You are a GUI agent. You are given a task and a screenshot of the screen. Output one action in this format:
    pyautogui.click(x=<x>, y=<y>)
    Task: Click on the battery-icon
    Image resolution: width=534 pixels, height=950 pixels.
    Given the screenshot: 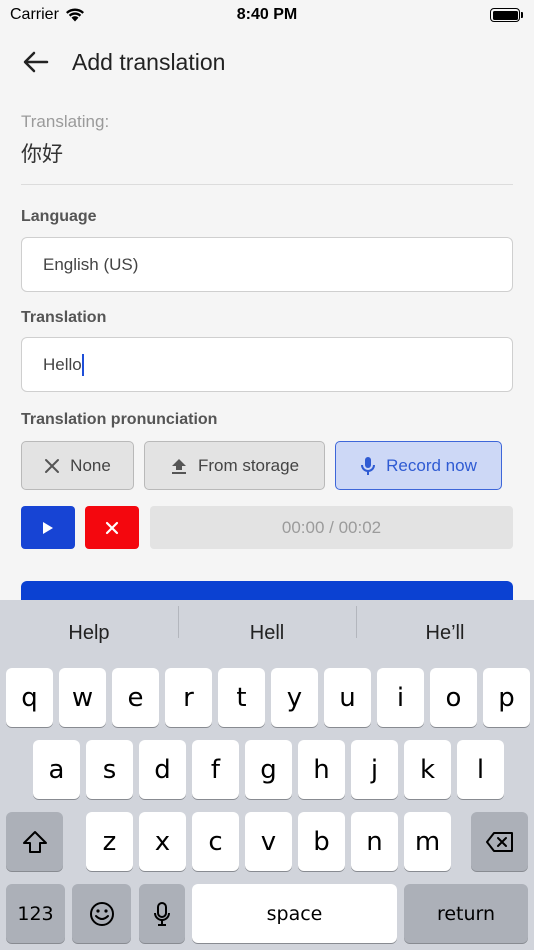 What is the action you would take?
    pyautogui.click(x=506, y=15)
    